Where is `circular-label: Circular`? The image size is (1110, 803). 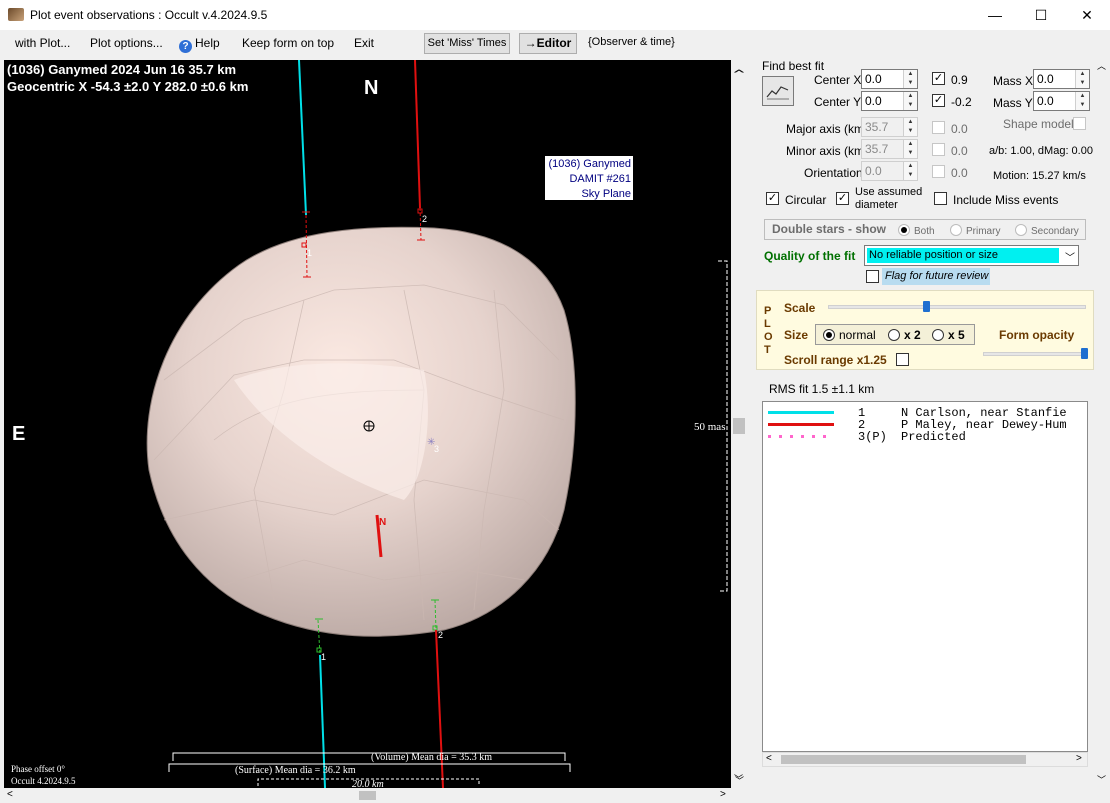 circular-label: Circular is located at coordinates (806, 200).